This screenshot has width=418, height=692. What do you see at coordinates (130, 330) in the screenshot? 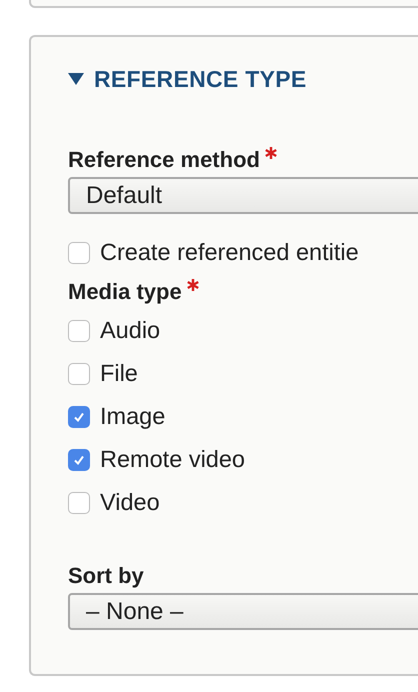
I see `checkbox-label: Audio` at bounding box center [130, 330].